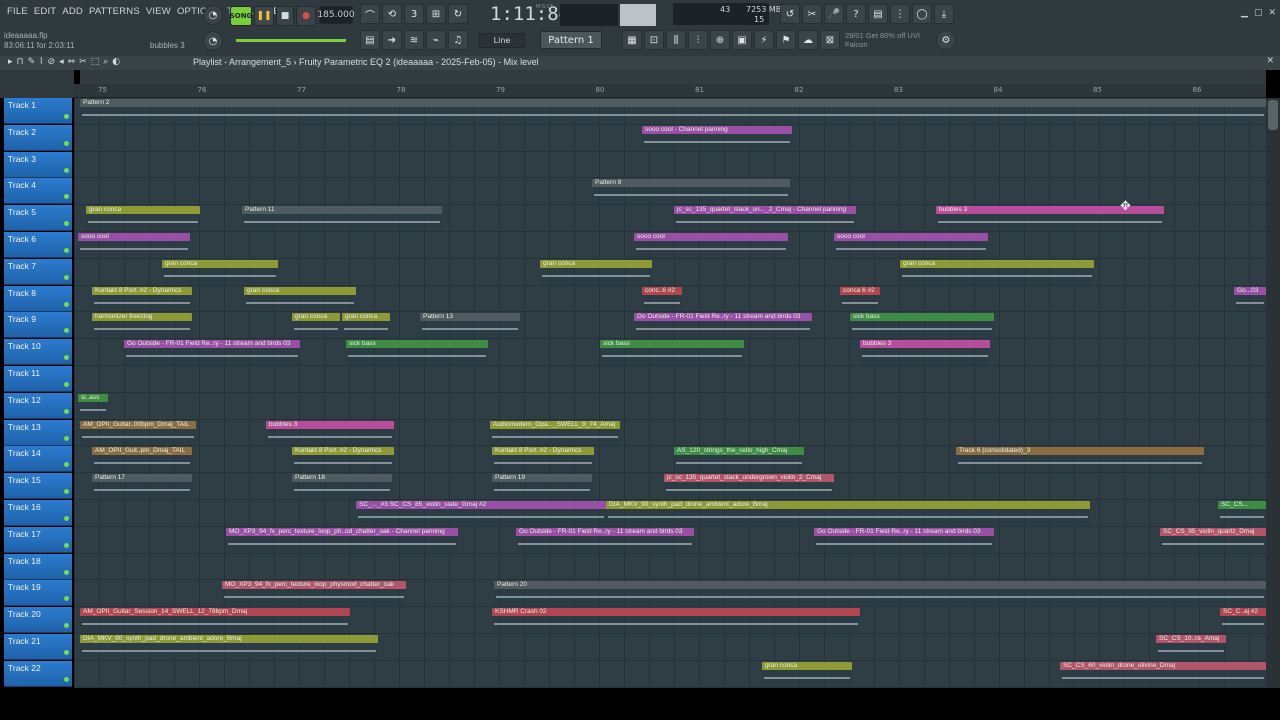  Describe the element at coordinates (834, 14) in the screenshot. I see `mic-icon: 🎤` at that location.